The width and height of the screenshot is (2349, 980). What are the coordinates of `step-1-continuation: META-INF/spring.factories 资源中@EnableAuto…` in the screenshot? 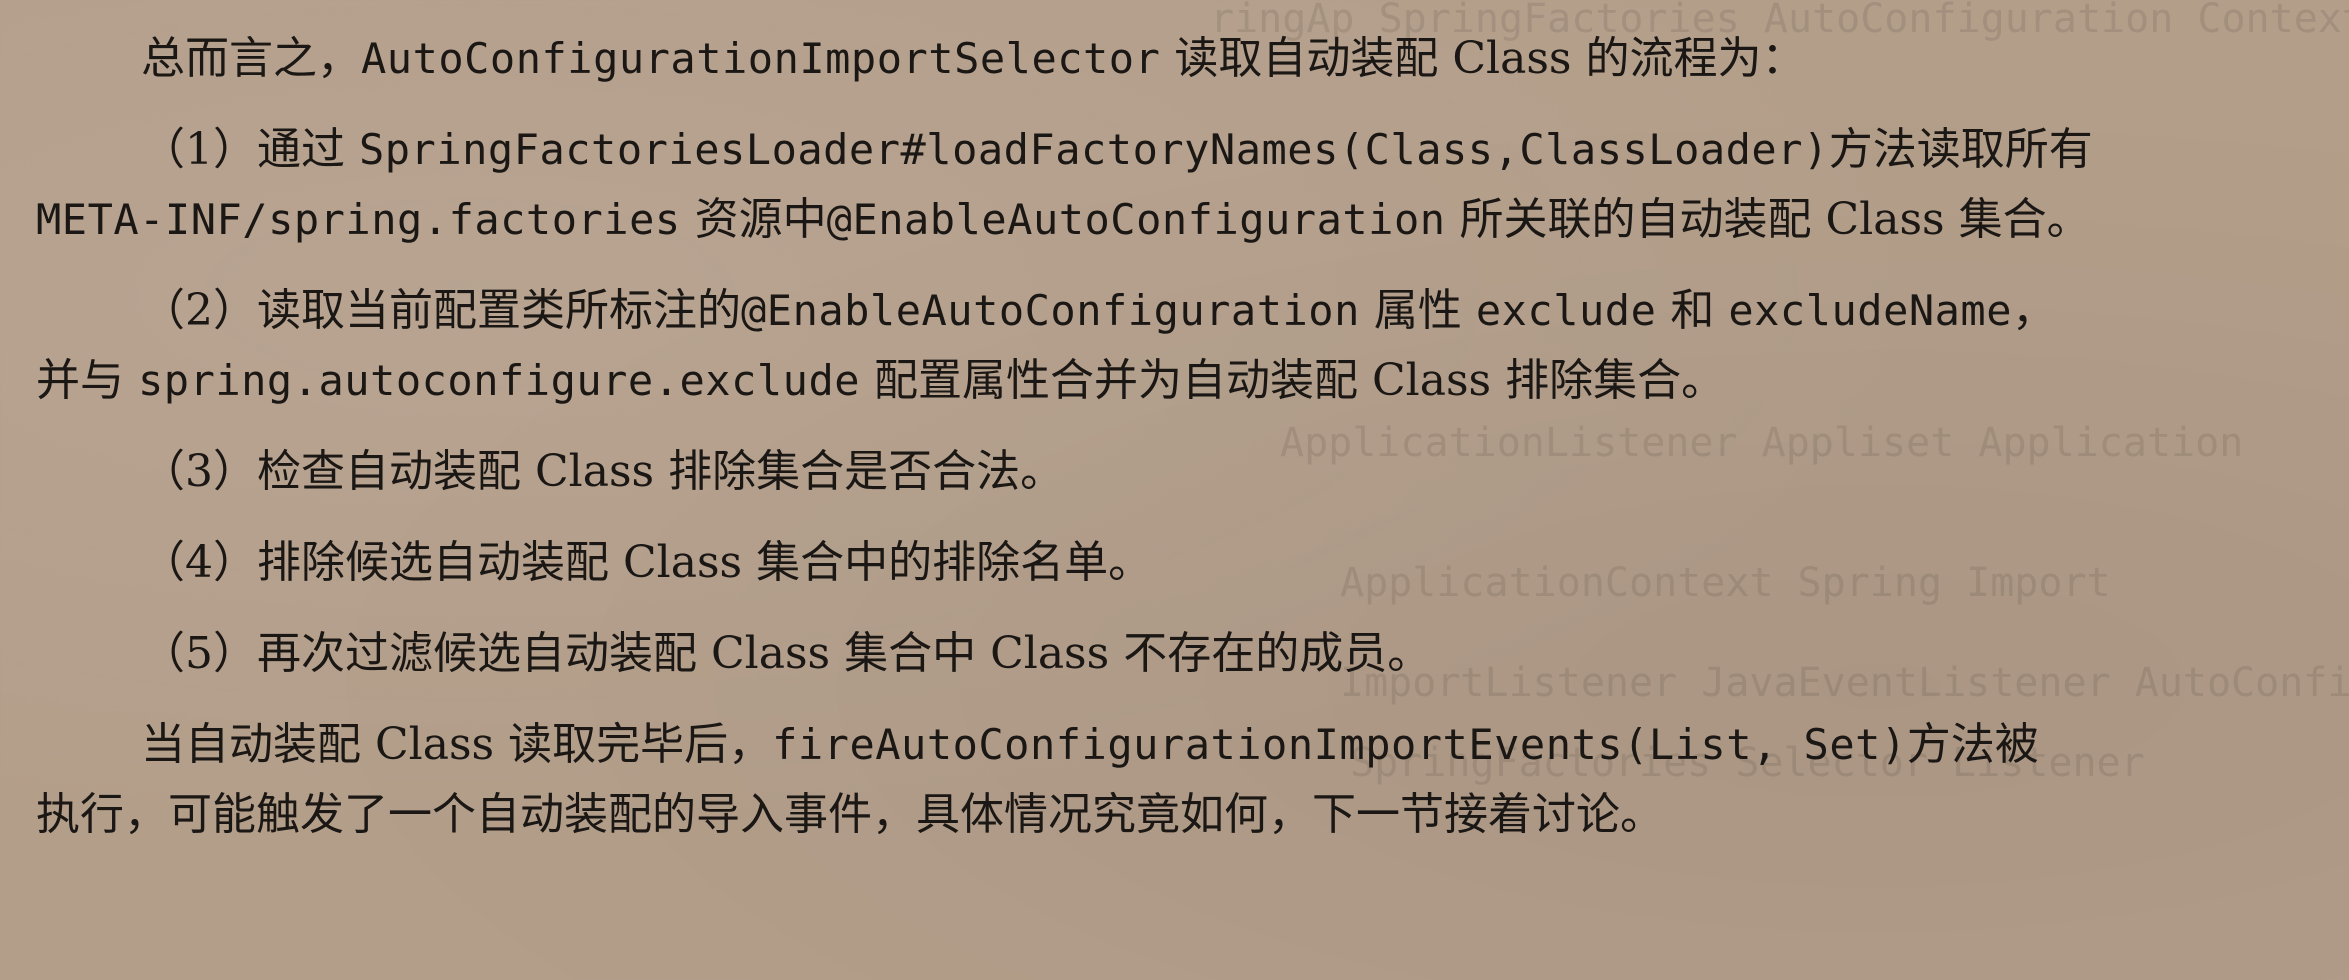 It's located at (1181, 220).